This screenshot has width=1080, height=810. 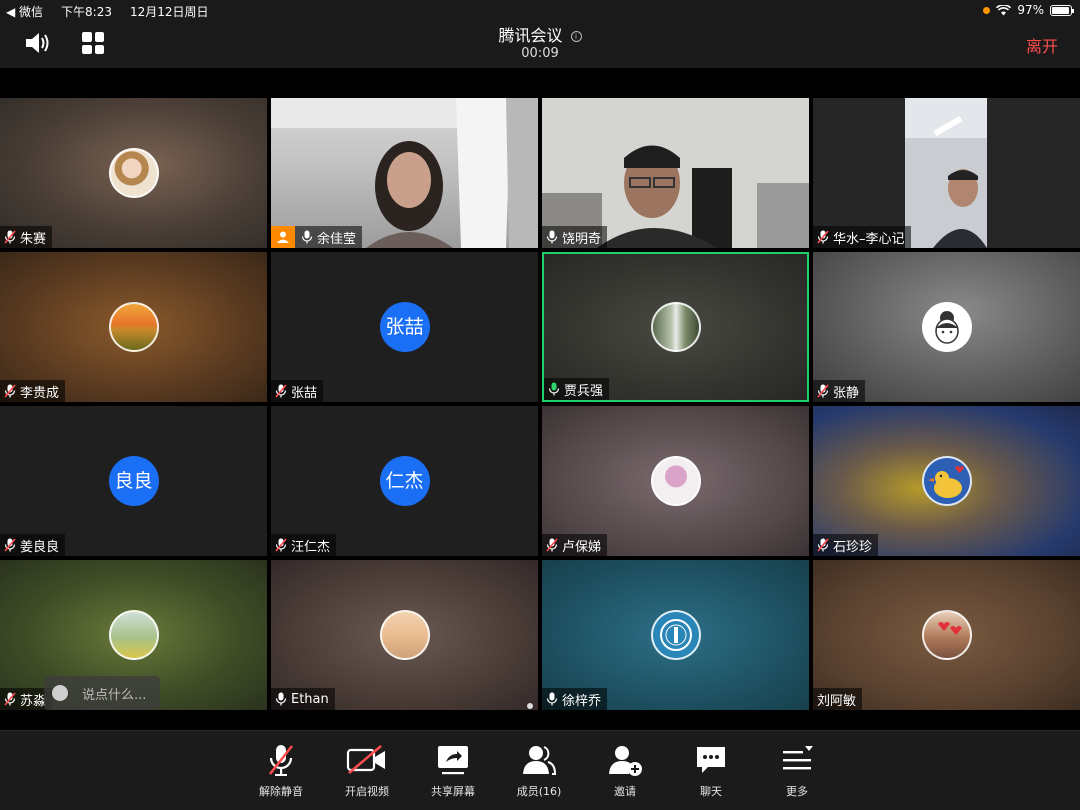 I want to click on participant-name: 贾兵强, so click(x=584, y=391).